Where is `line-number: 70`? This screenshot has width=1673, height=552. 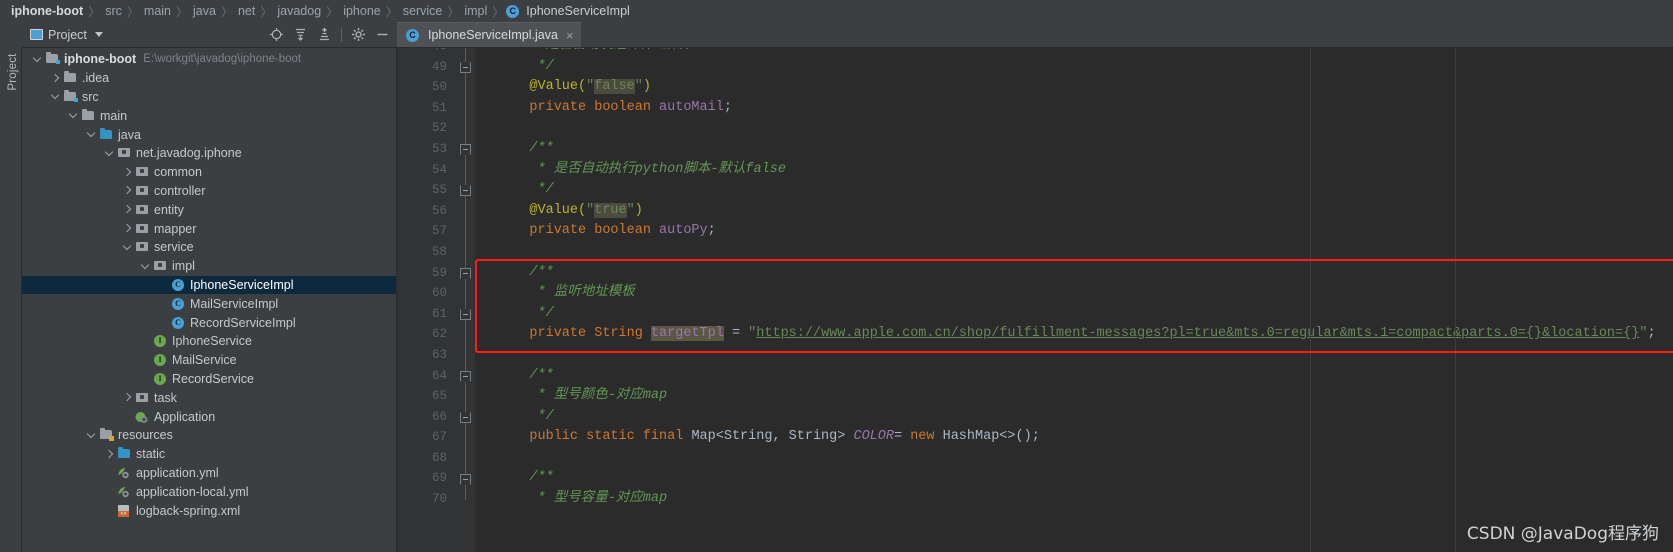 line-number: 70 is located at coordinates (439, 499).